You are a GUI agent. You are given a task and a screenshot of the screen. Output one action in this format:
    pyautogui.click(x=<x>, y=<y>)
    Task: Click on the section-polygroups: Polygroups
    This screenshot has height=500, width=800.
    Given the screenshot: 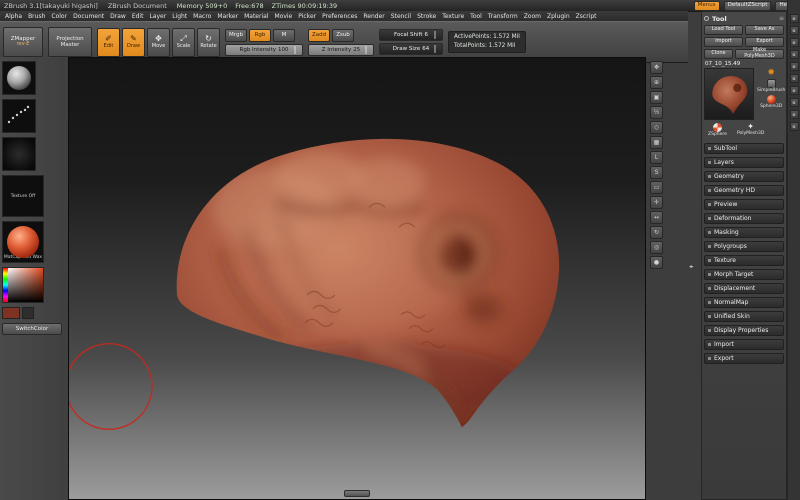 What is the action you would take?
    pyautogui.click(x=744, y=246)
    